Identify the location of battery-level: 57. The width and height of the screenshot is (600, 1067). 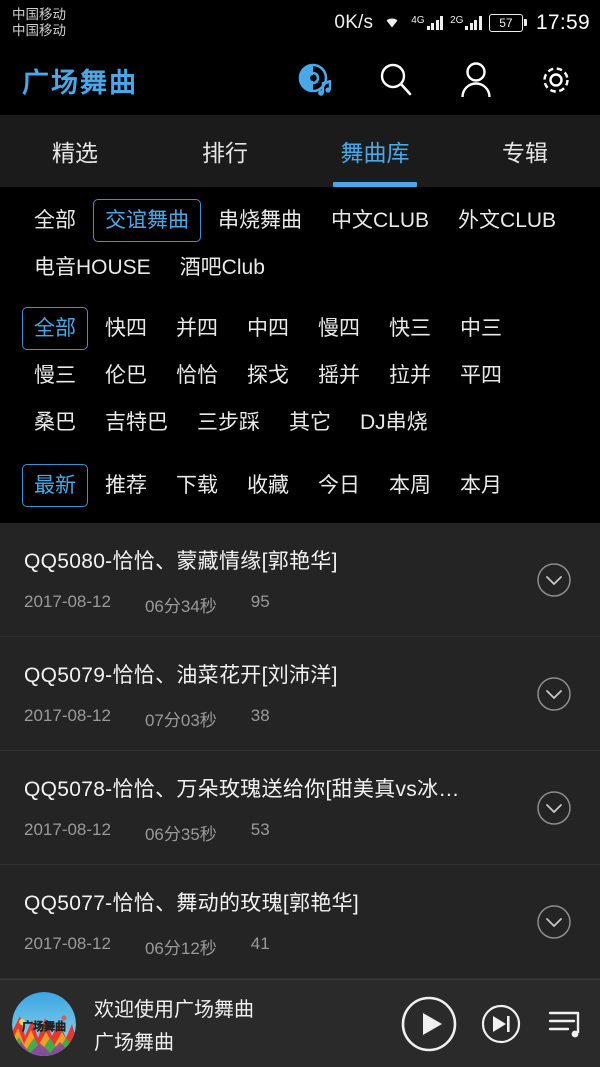
(505, 22).